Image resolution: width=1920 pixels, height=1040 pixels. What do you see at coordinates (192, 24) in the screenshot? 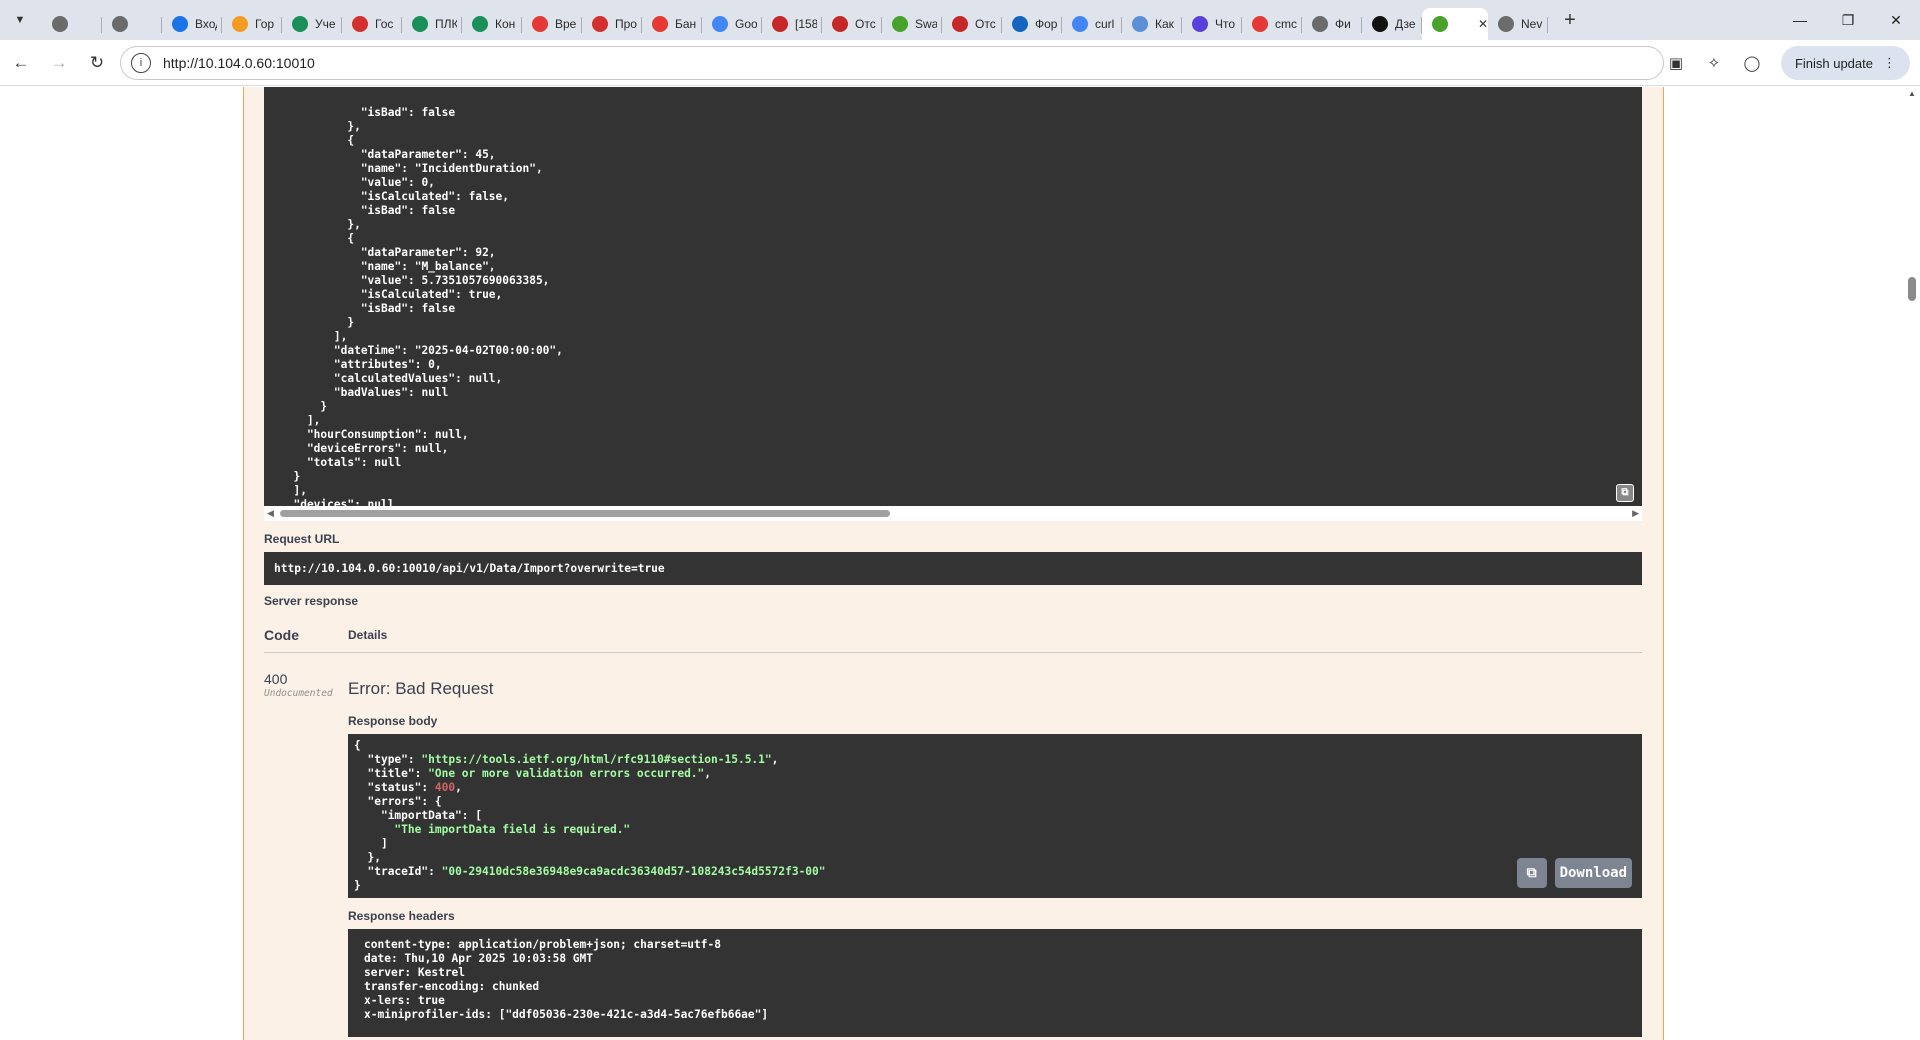
I see `browser-tab: Вход` at bounding box center [192, 24].